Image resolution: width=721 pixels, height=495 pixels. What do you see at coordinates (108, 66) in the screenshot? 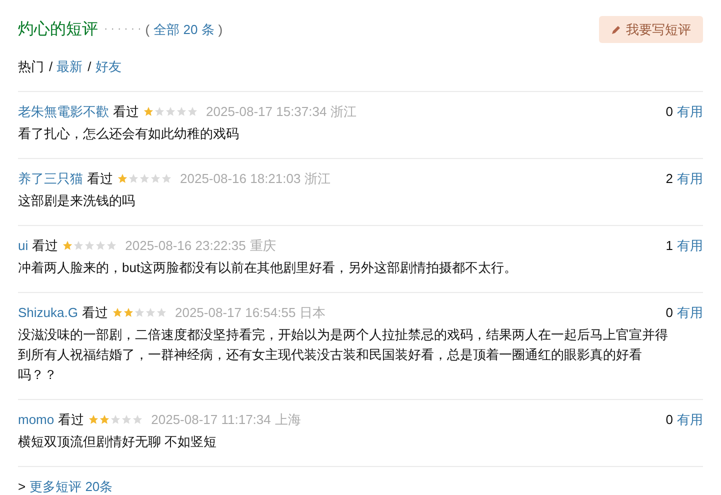
I see `filter-tab: 好友` at bounding box center [108, 66].